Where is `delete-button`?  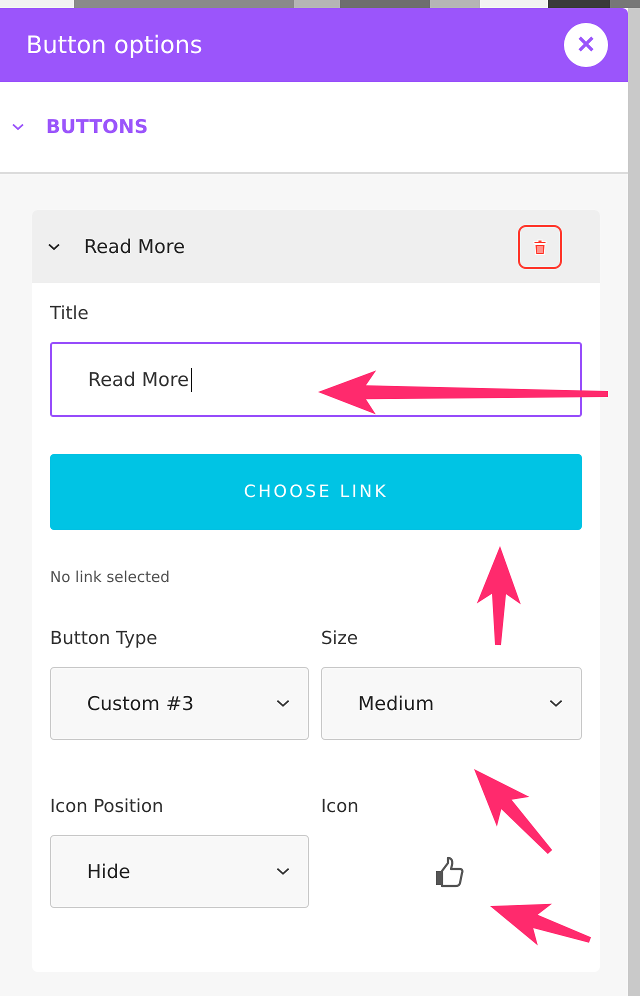
delete-button is located at coordinates (540, 246).